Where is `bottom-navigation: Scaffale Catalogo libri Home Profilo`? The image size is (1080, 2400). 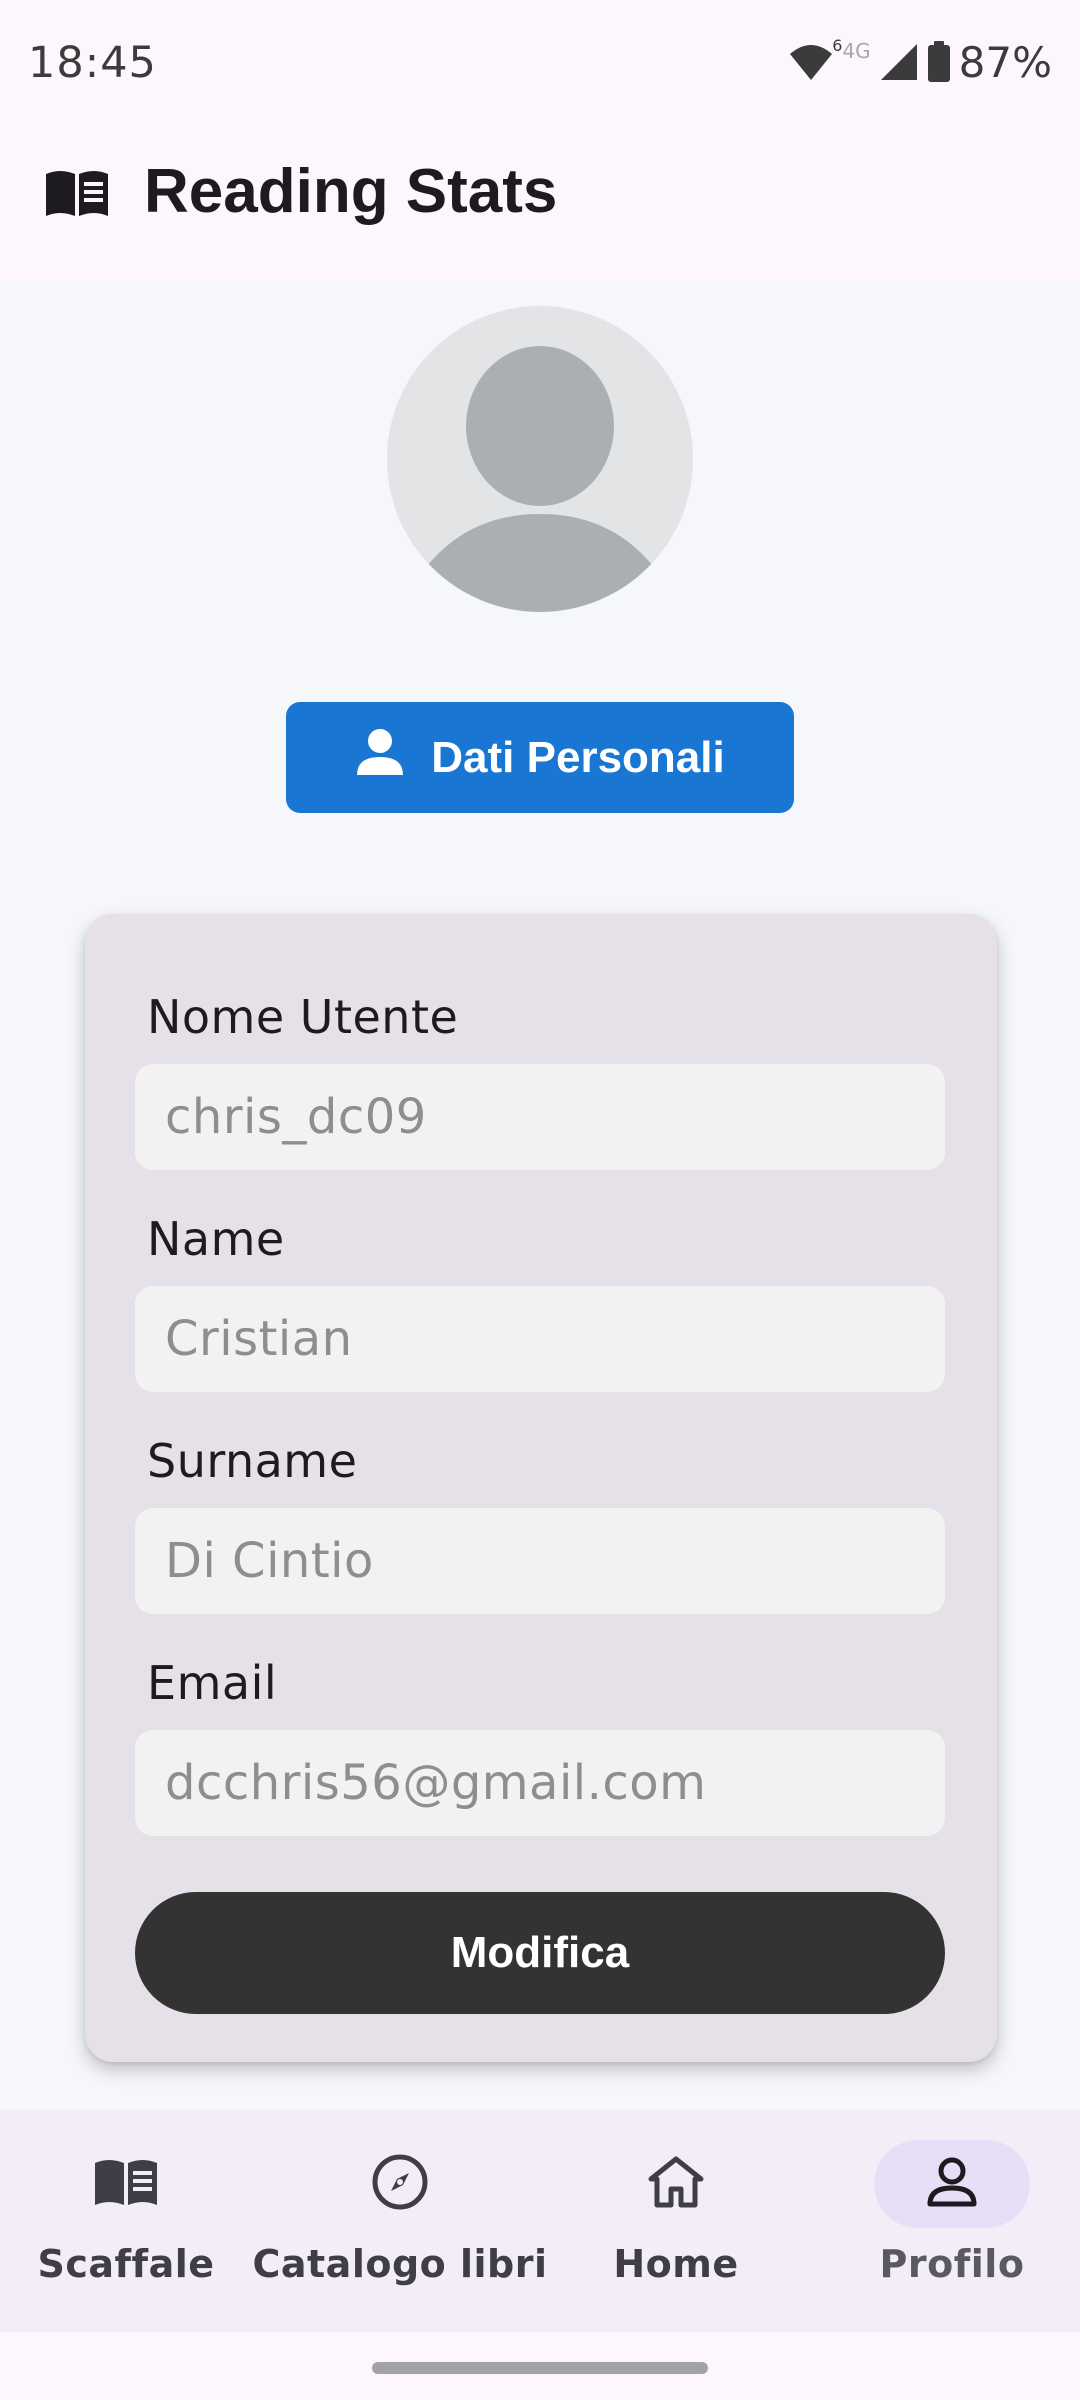 bottom-navigation: Scaffale Catalogo libri Home Profilo is located at coordinates (540, 2221).